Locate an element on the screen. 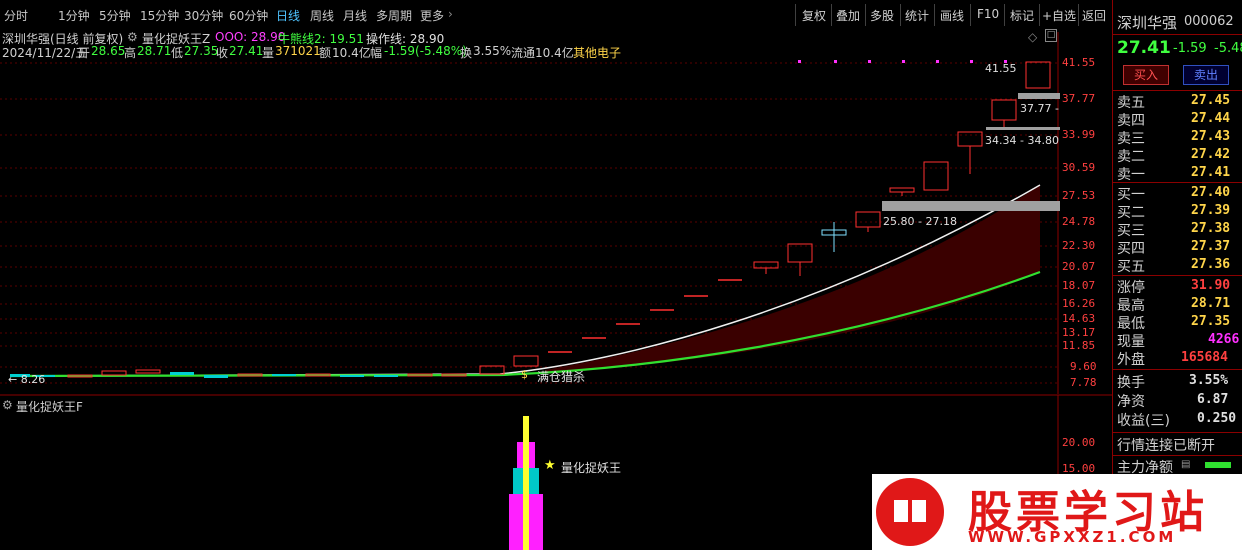 This screenshot has width=1242, height=550. watermark-url: WWW.GPXXZ1.COM is located at coordinates (1072, 537).